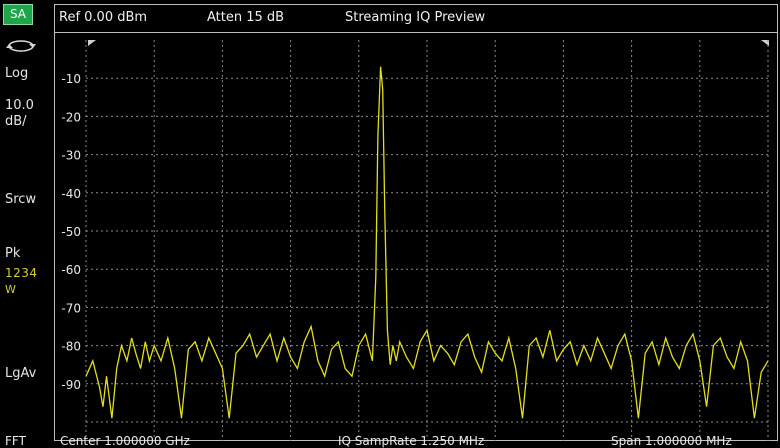 This screenshot has width=780, height=448. What do you see at coordinates (16, 74) in the screenshot?
I see `scale-type-label: Log` at bounding box center [16, 74].